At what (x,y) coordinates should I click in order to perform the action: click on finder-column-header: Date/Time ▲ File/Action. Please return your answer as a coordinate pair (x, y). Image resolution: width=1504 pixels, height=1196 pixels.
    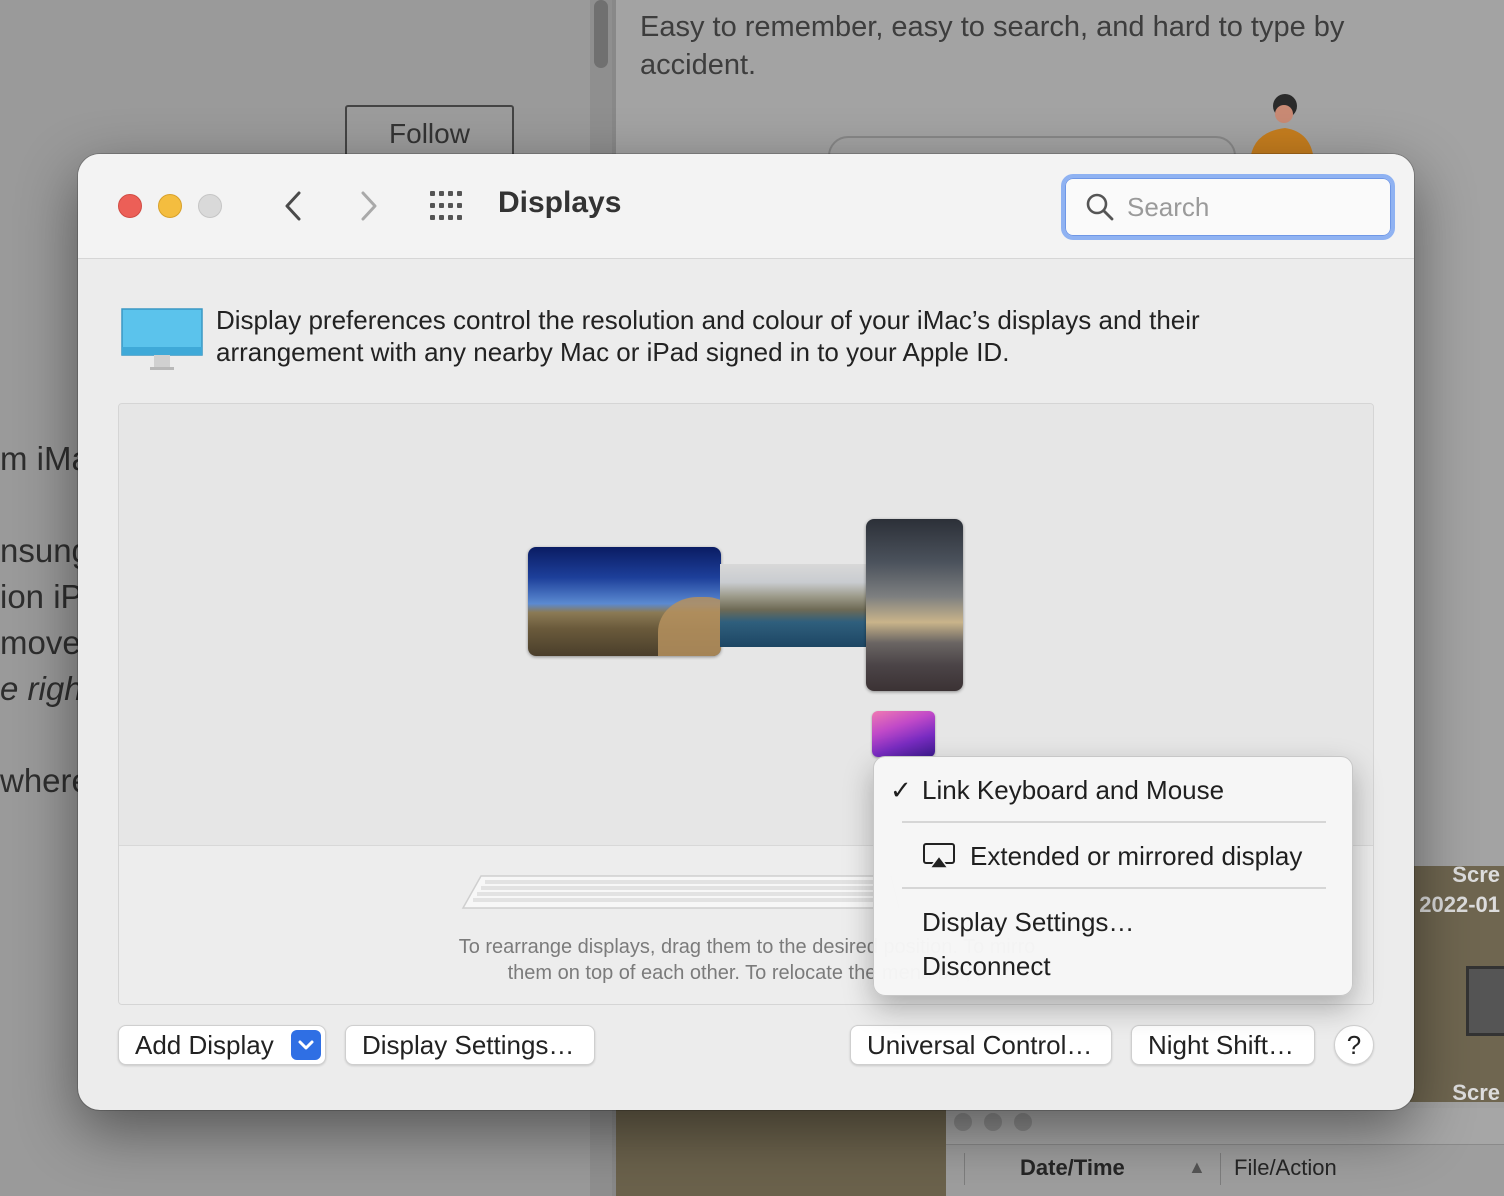
    Looking at the image, I should click on (1225, 1170).